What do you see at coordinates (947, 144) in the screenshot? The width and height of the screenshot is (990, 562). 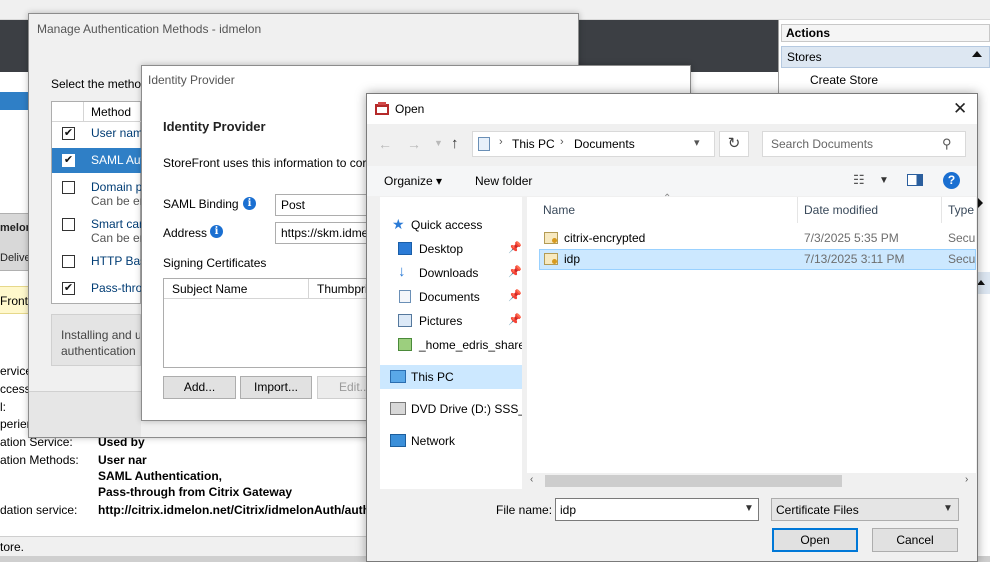 I see `search-icon: ⚲` at bounding box center [947, 144].